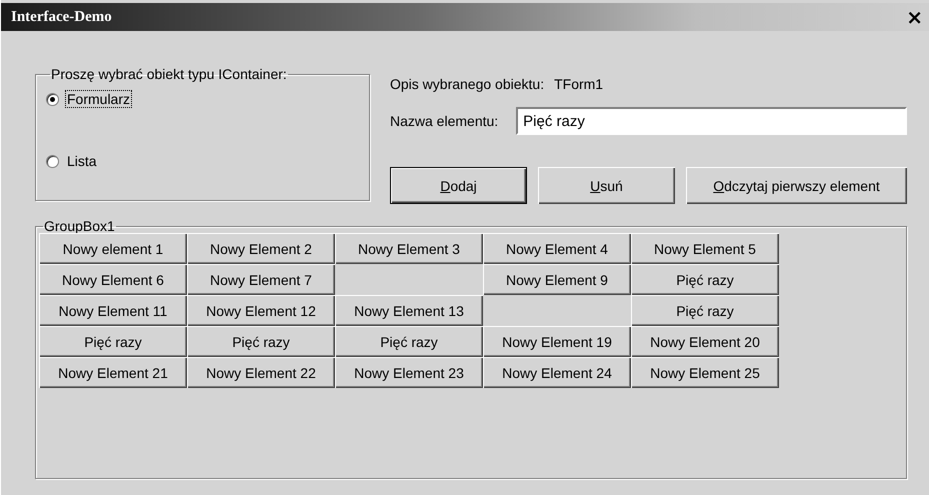 The image size is (929, 495). I want to click on window-title: Interface-Demo, so click(61, 17).